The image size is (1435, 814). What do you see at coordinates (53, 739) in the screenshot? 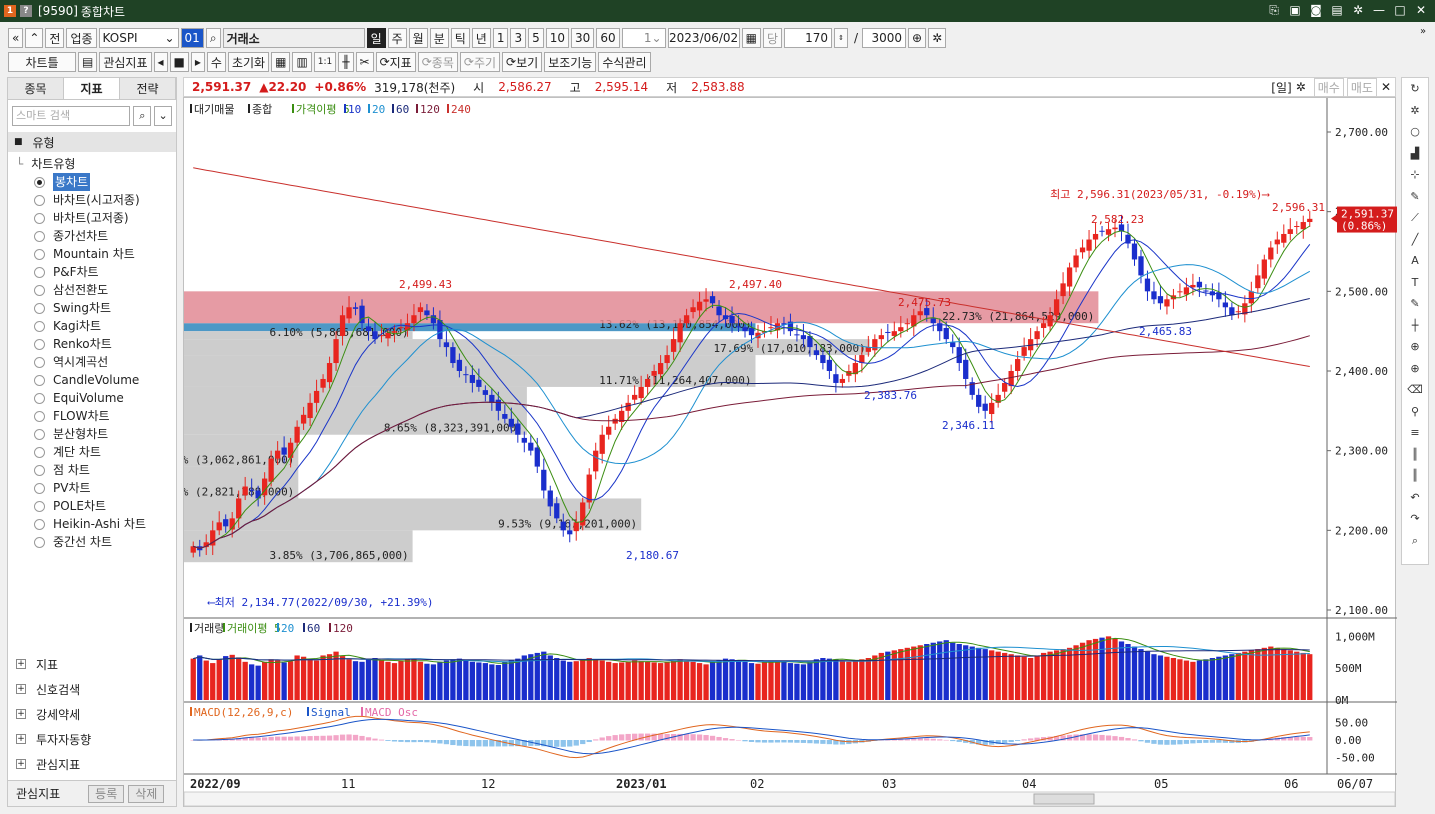
I see `section-3: + 투자자동향` at bounding box center [53, 739].